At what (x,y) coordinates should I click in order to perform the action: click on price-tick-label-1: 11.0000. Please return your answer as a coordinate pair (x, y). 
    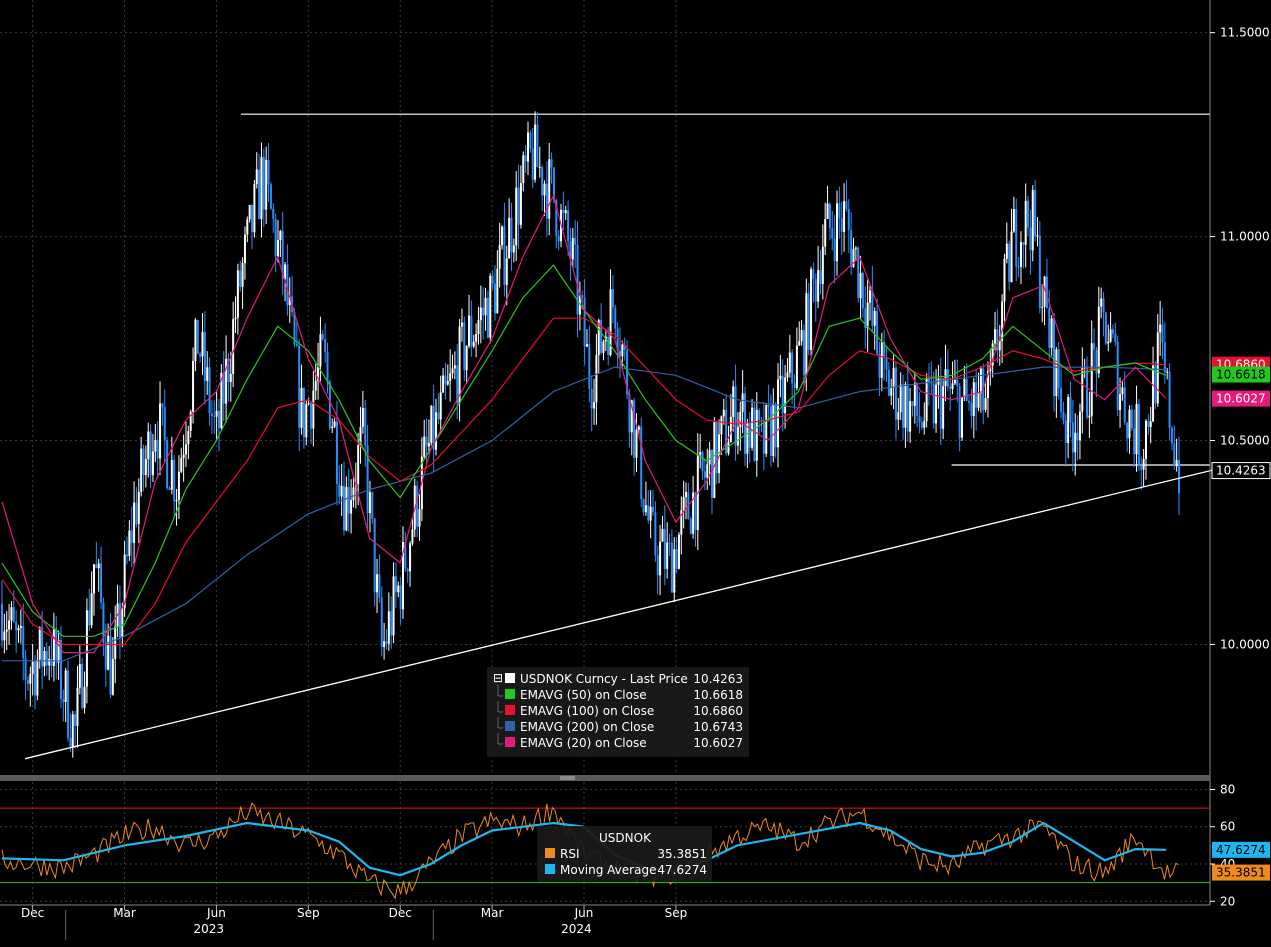
    Looking at the image, I should click on (1245, 237).